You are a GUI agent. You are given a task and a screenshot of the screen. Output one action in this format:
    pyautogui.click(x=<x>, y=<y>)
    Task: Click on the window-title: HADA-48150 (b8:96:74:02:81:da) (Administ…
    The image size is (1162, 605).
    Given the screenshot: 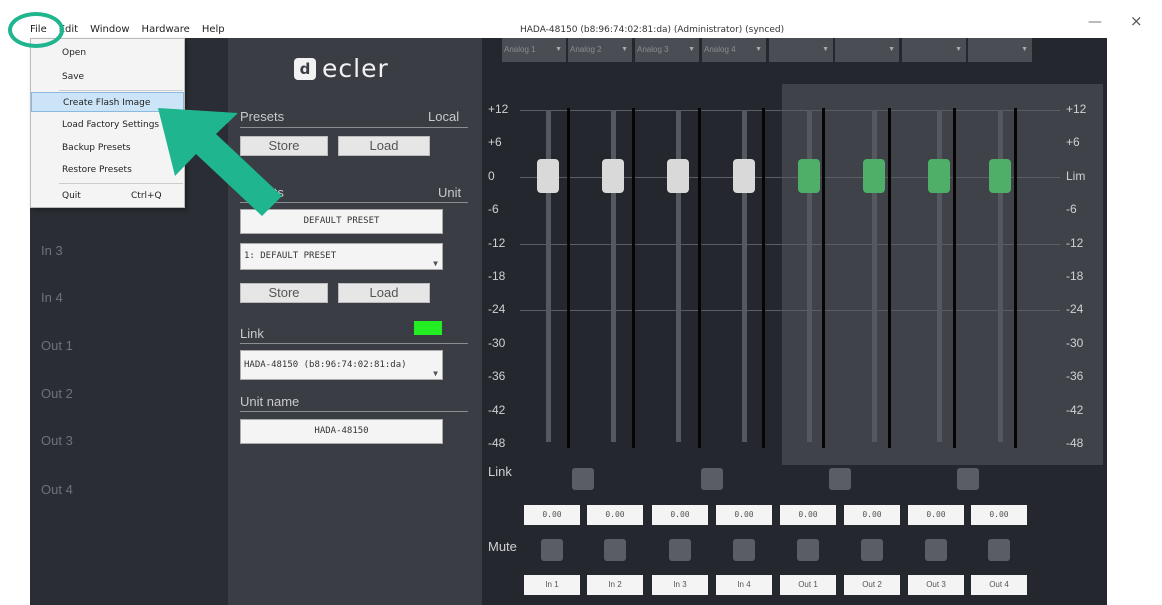 What is the action you would take?
    pyautogui.click(x=652, y=30)
    